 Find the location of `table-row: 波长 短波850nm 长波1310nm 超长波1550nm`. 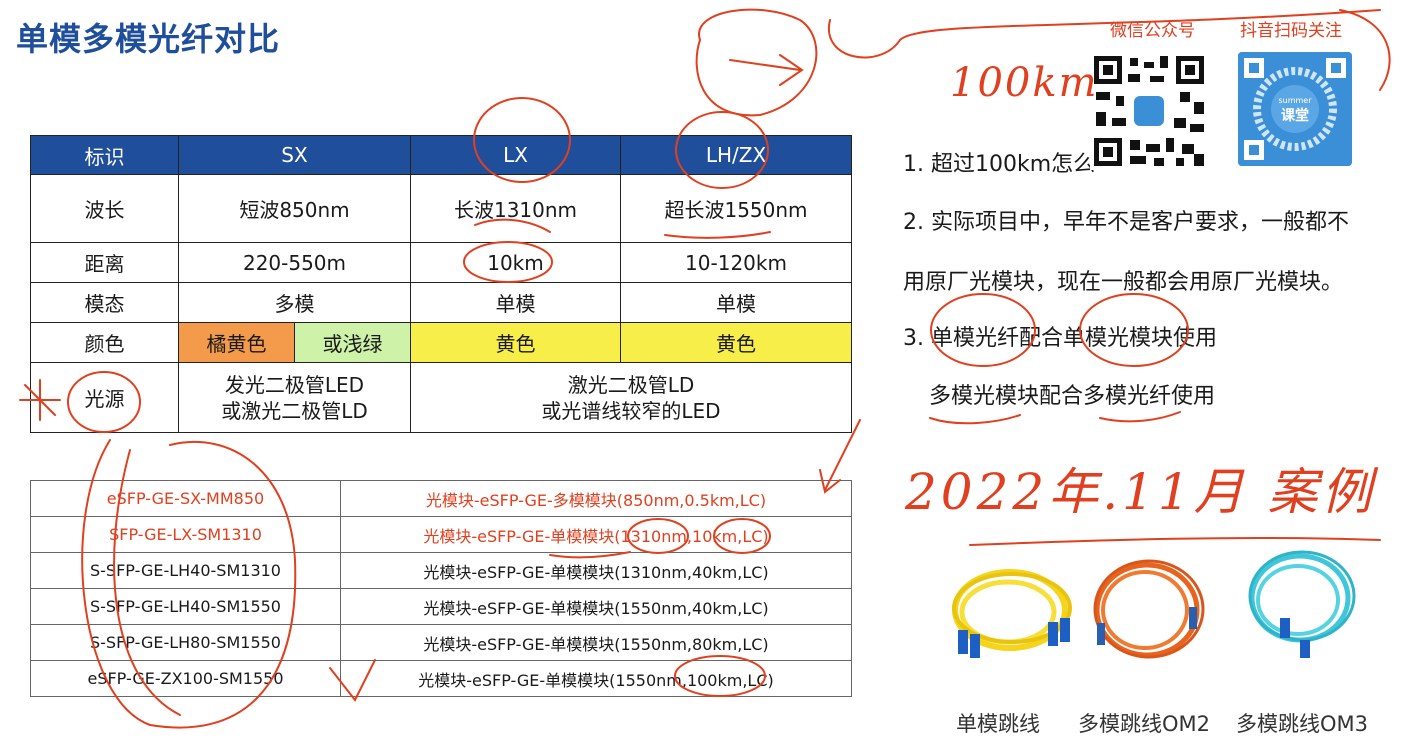

table-row: 波长 短波850nm 长波1310nm 超长波1550nm is located at coordinates (441, 208).